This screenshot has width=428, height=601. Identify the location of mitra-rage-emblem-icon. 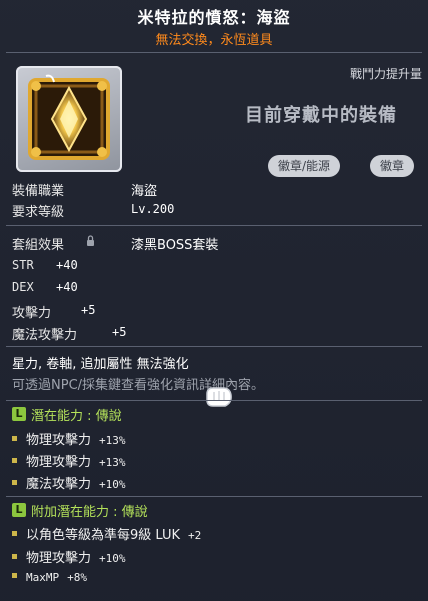
(69, 117).